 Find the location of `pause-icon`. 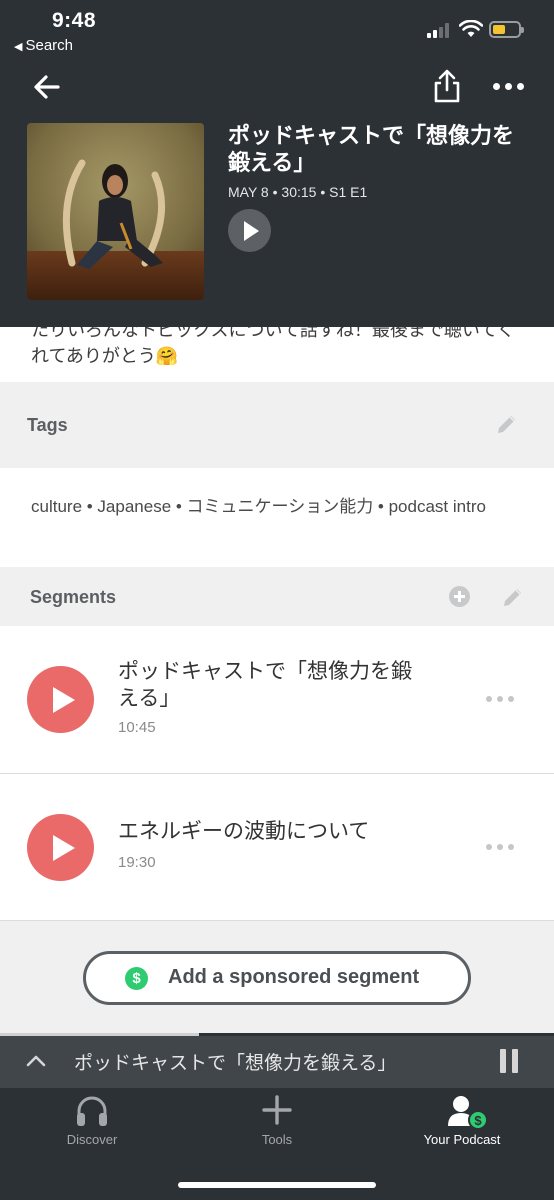

pause-icon is located at coordinates (509, 1061).